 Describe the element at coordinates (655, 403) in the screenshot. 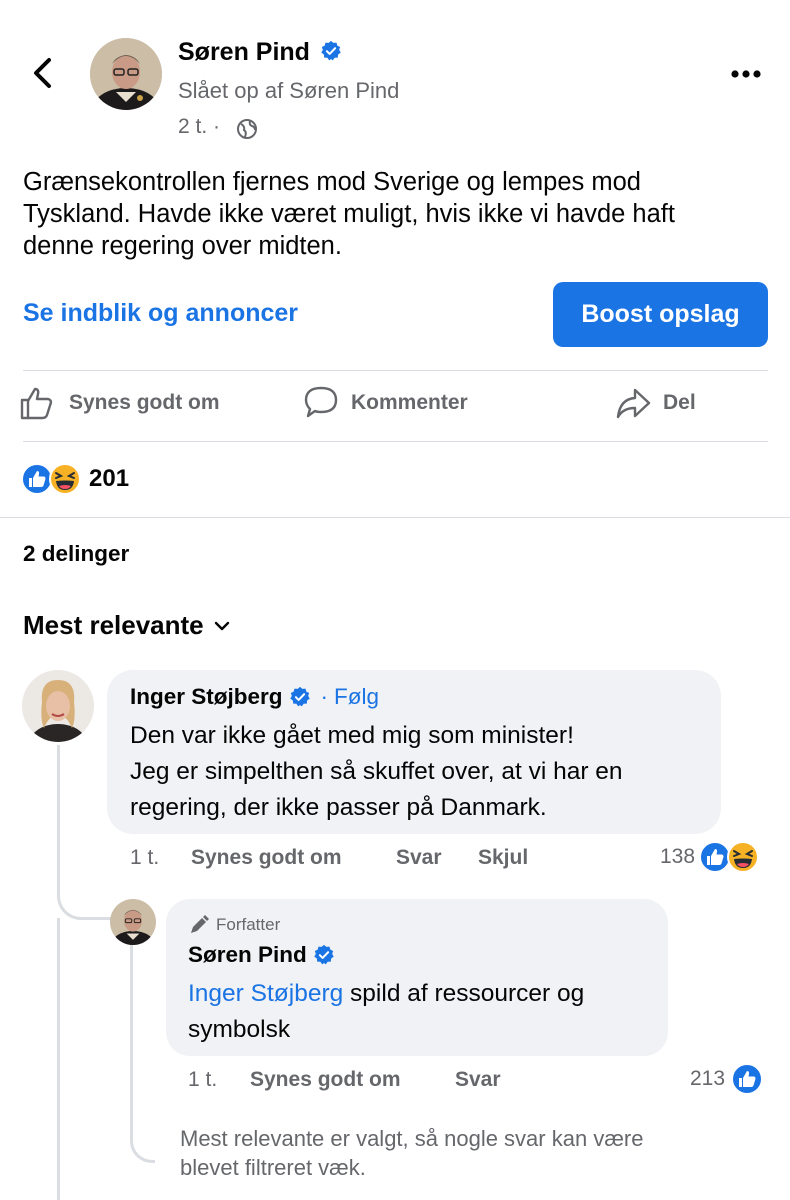

I see `share-button: Del` at that location.